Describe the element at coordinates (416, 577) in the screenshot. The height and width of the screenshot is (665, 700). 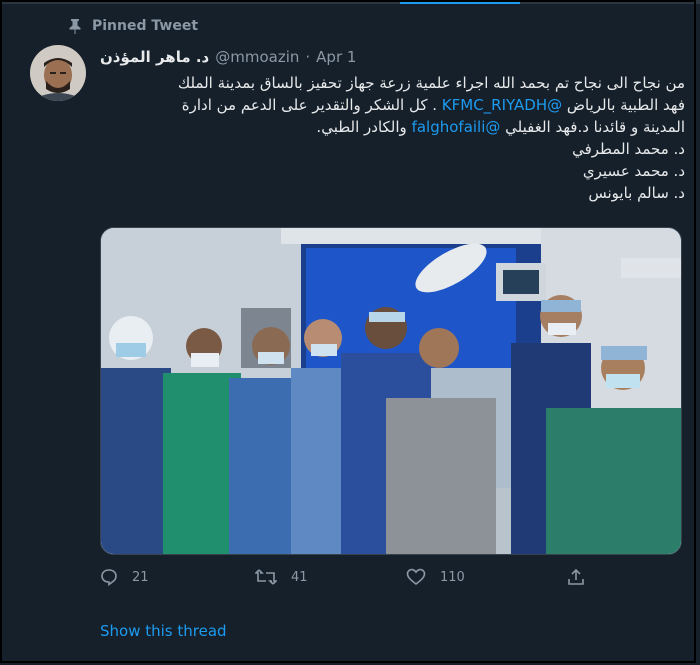
I see `like-icon` at that location.